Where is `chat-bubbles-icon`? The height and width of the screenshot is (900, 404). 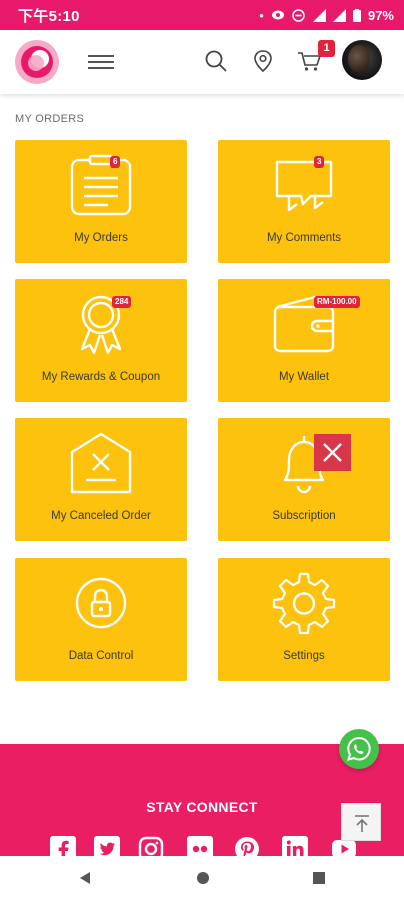 chat-bubbles-icon is located at coordinates (304, 186).